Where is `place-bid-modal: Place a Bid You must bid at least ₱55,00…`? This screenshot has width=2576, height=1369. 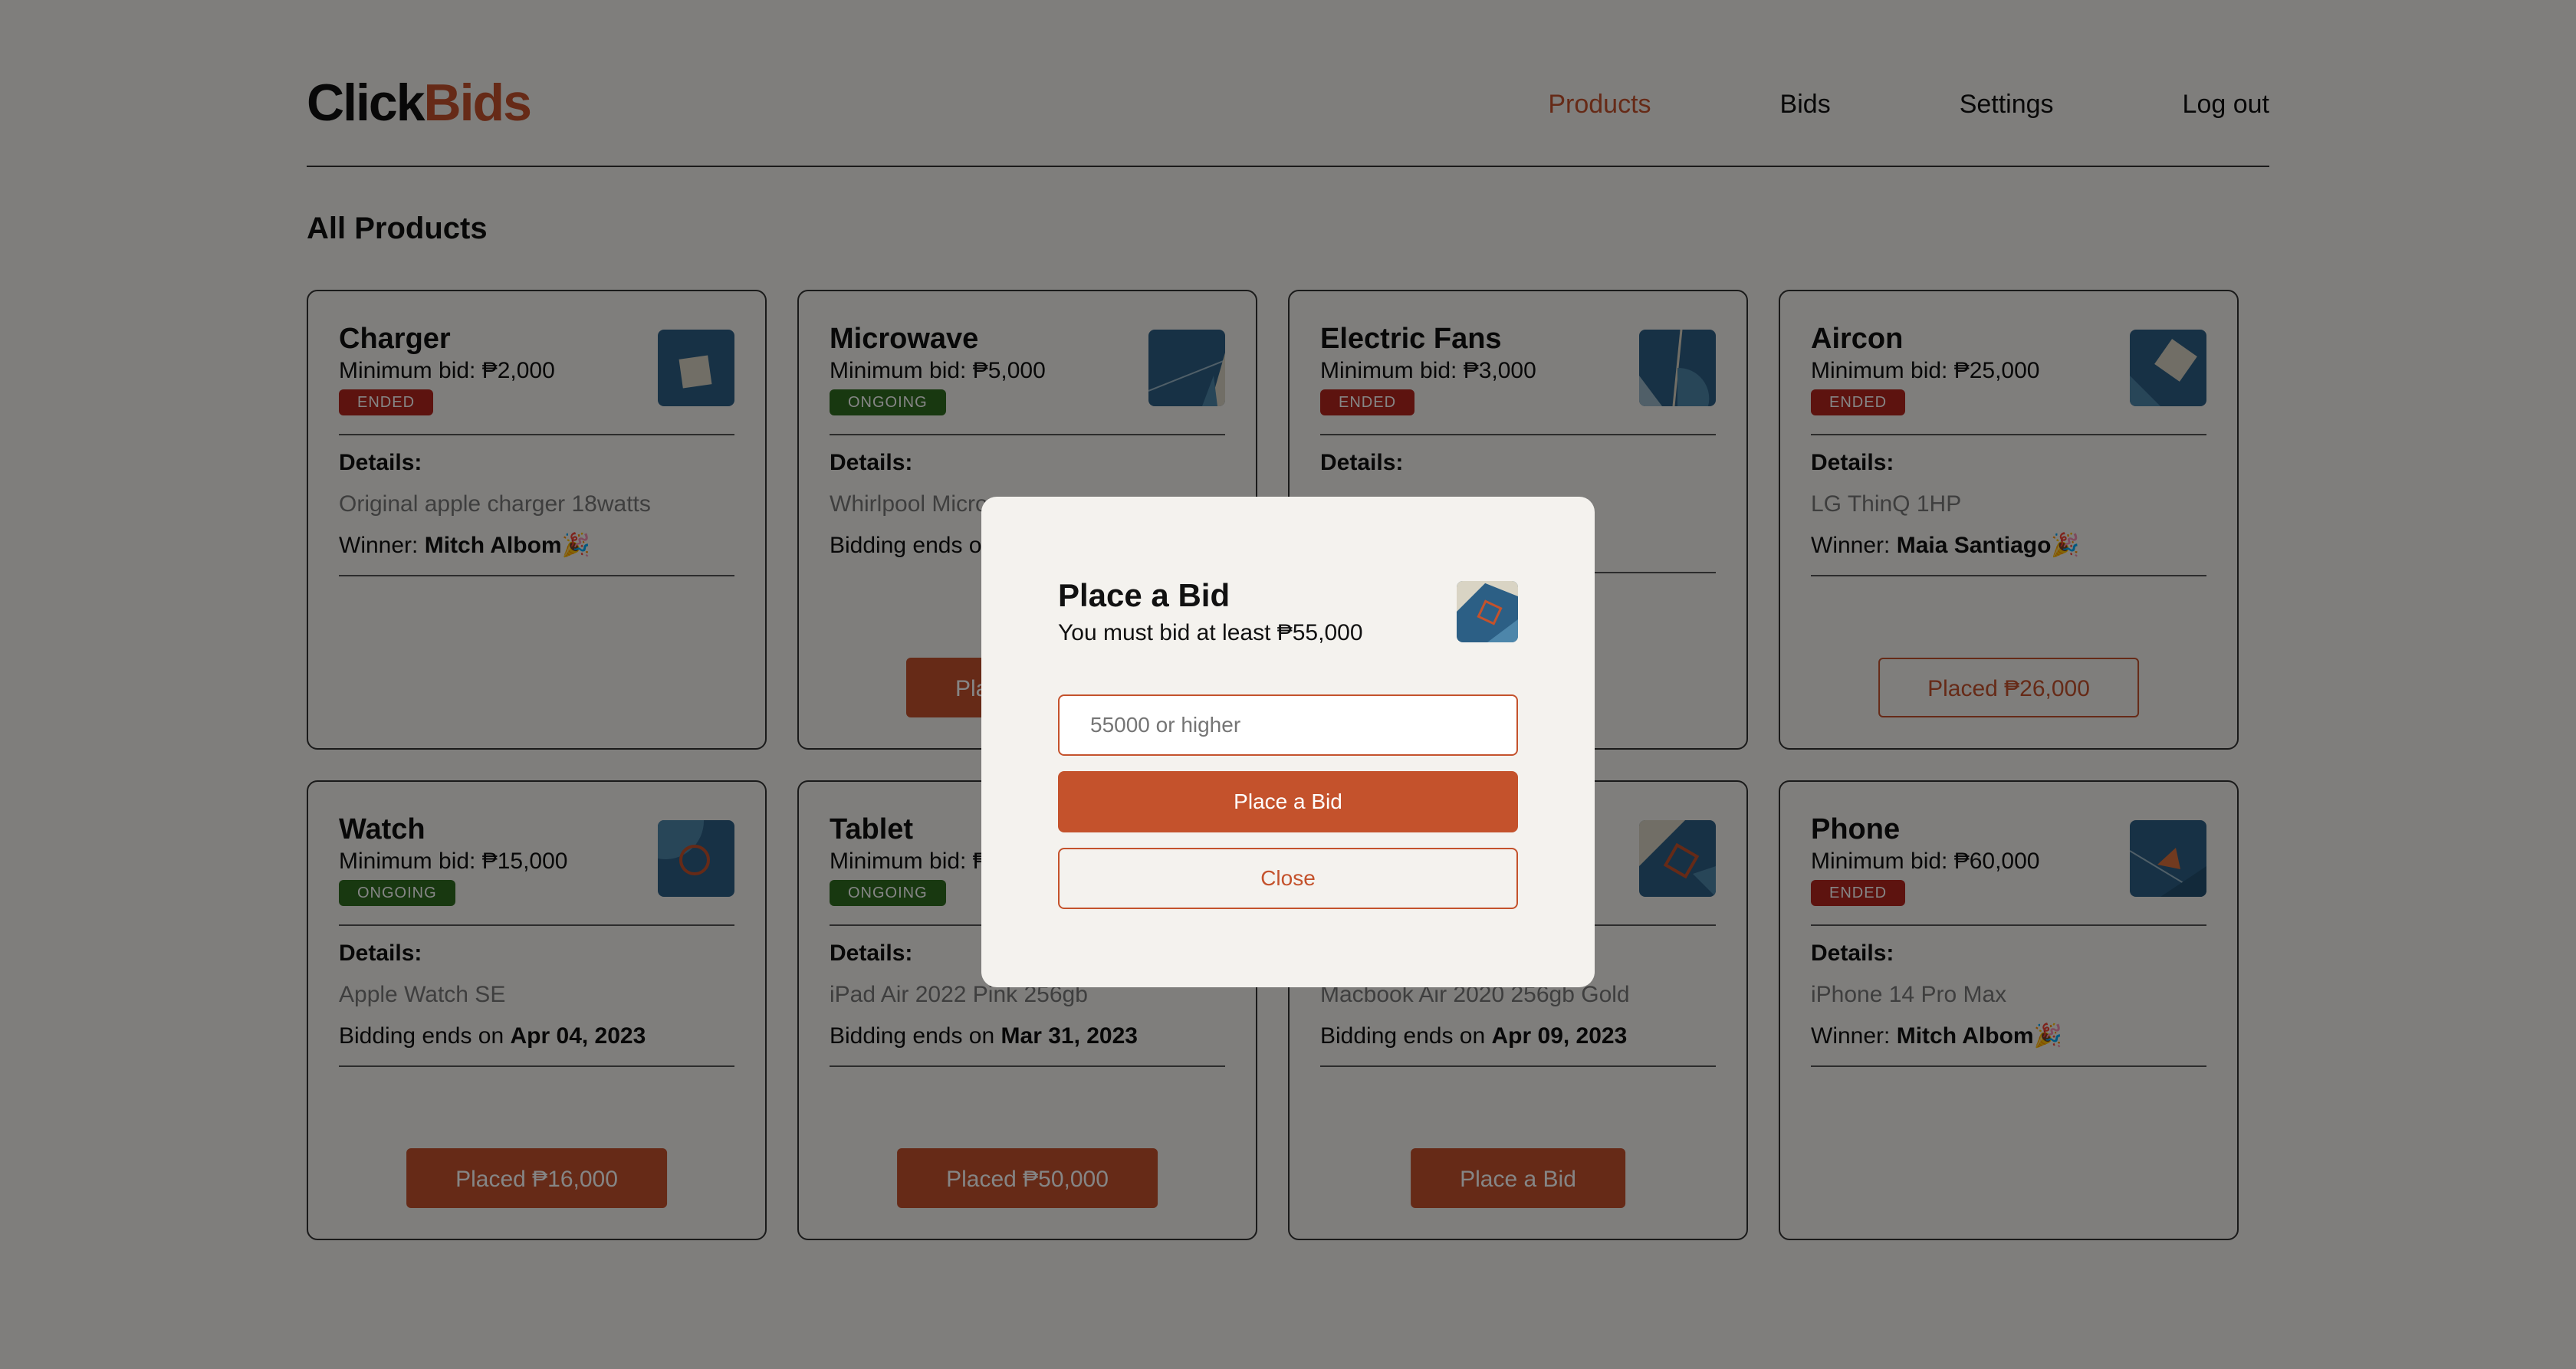 place-bid-modal: Place a Bid You must bid at least ₱55,00… is located at coordinates (1288, 742).